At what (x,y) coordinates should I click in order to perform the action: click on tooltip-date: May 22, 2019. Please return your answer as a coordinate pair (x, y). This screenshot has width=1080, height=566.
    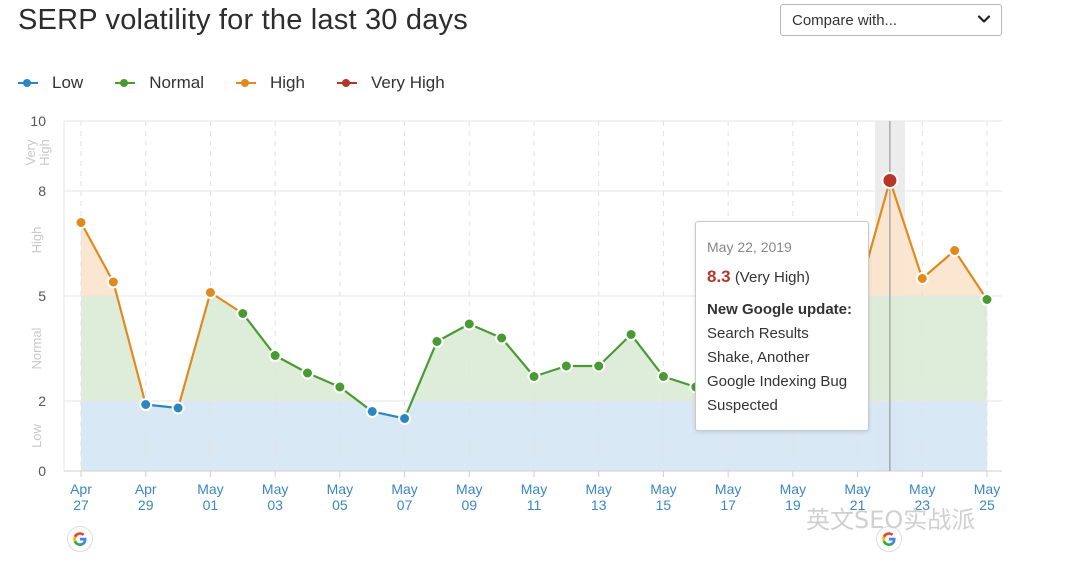
    Looking at the image, I should click on (749, 247).